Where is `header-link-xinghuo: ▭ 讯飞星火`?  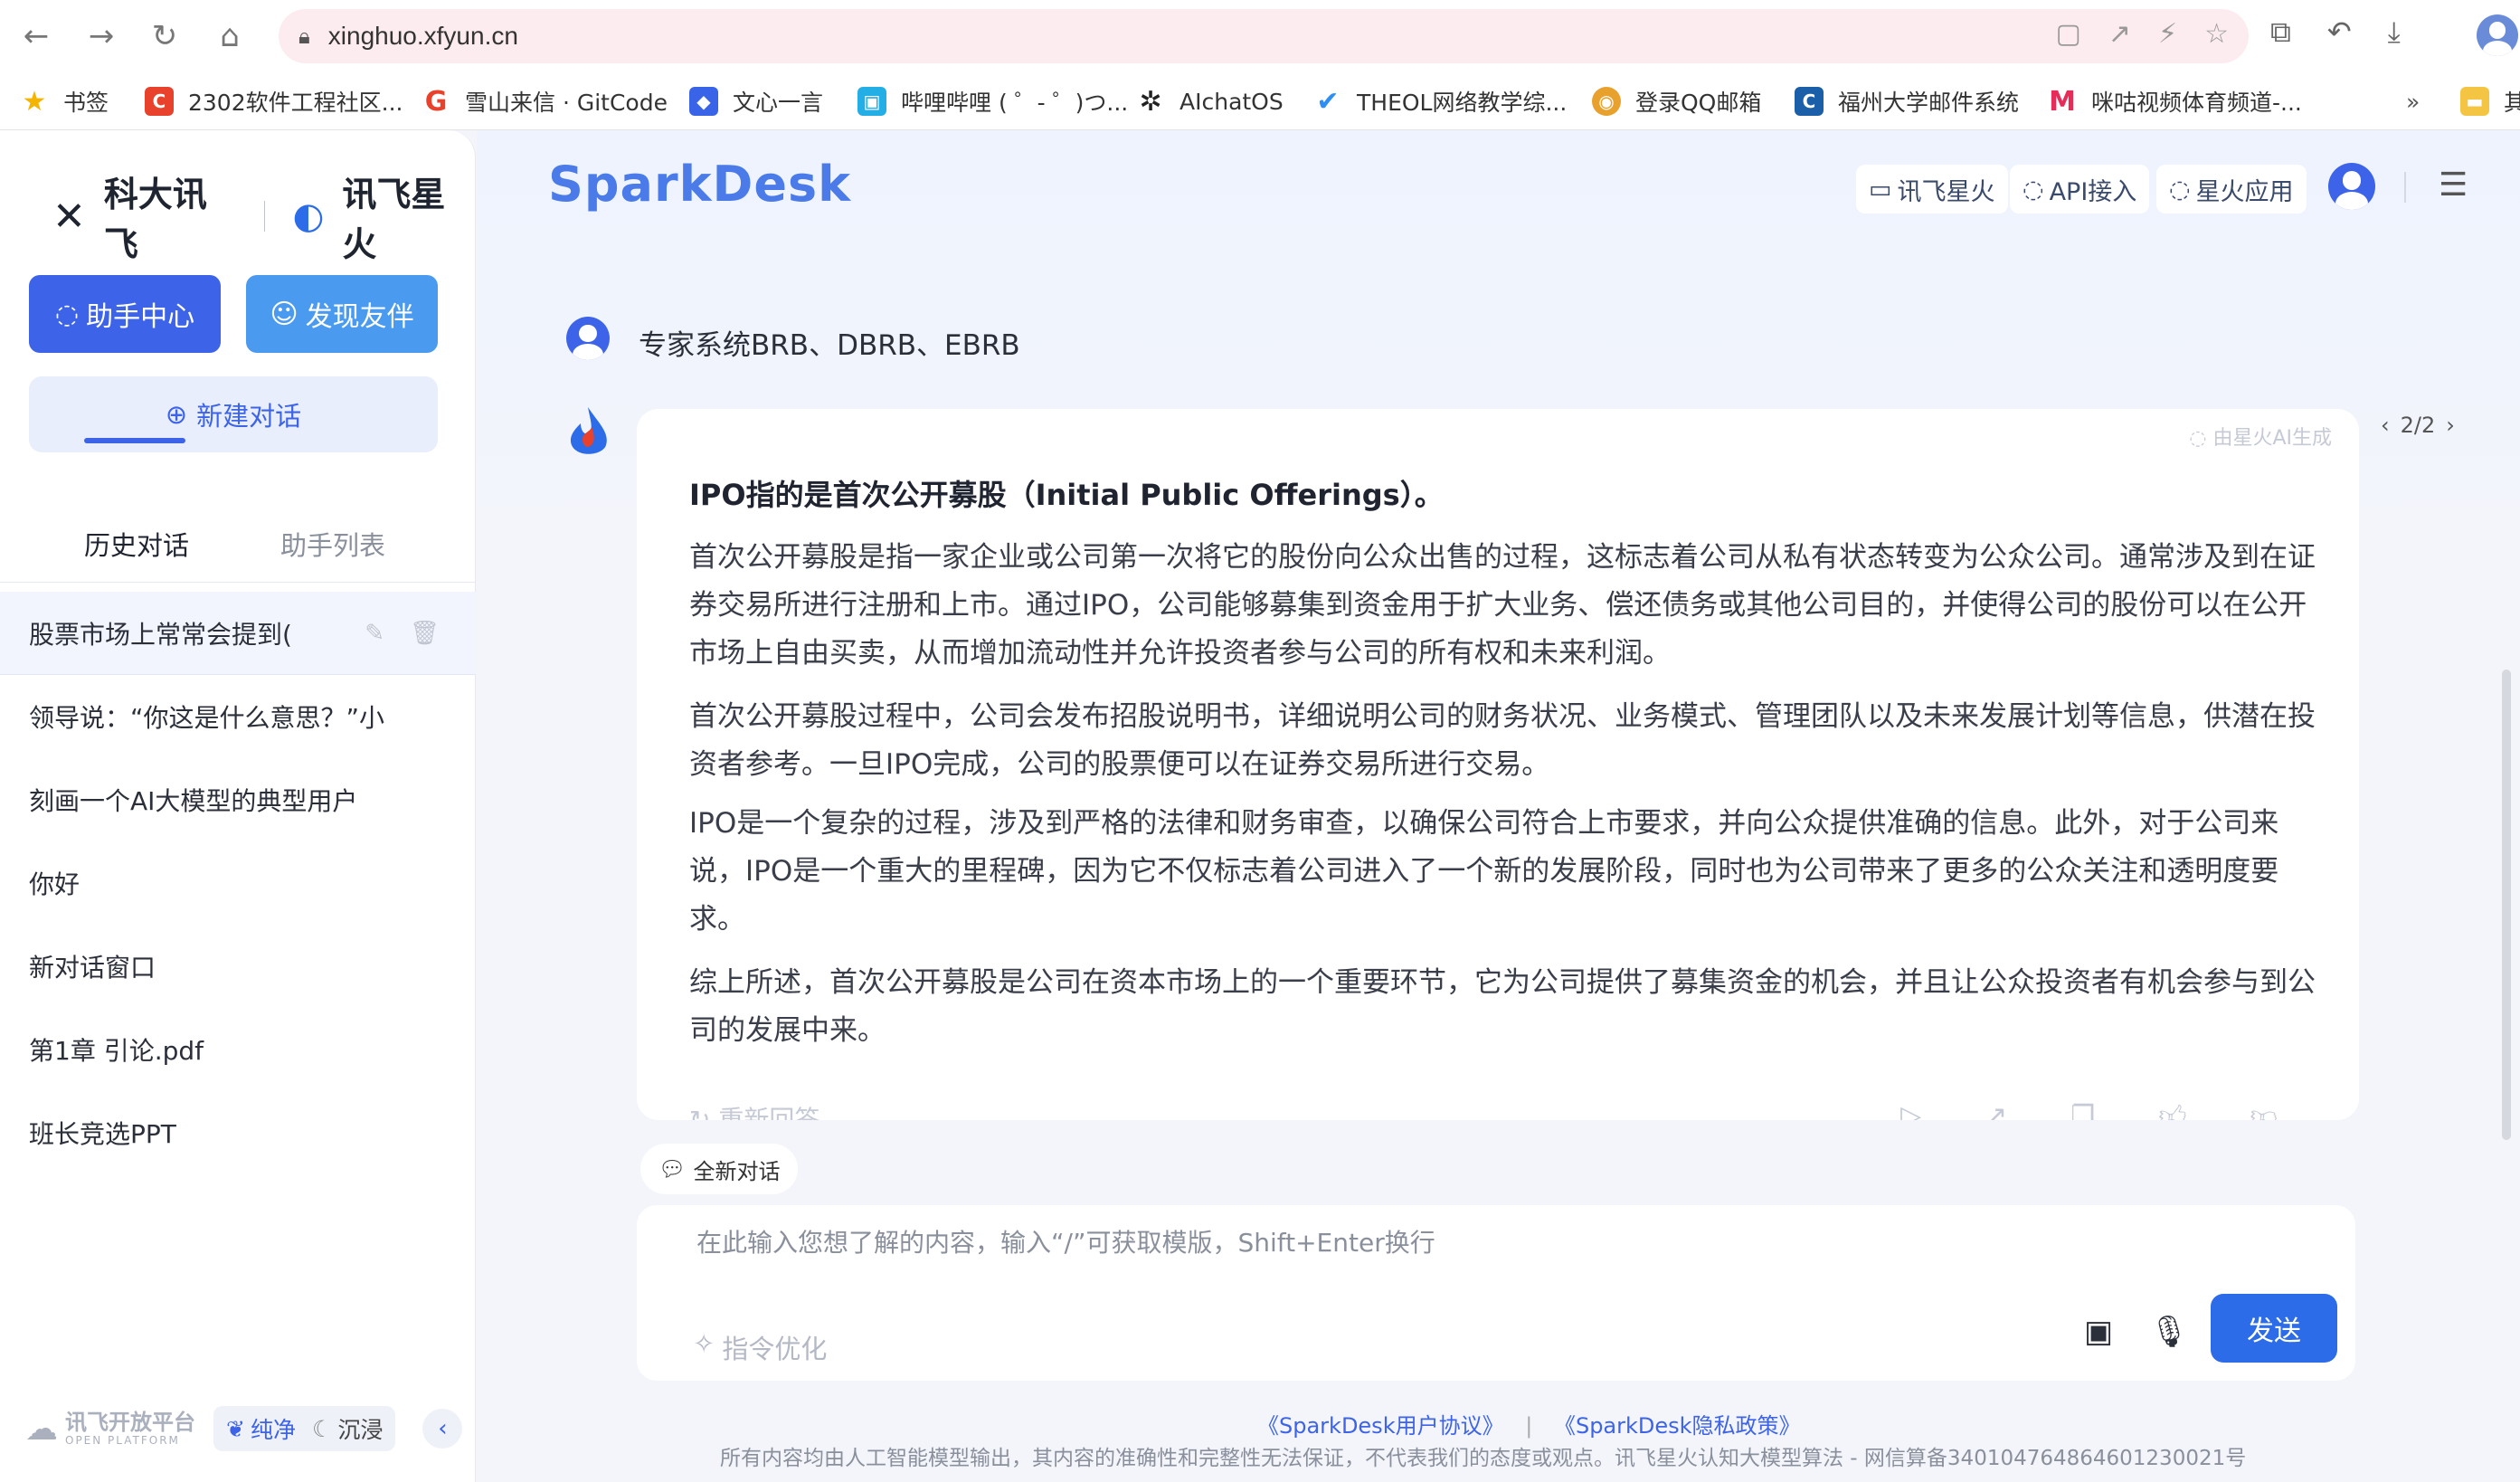
header-link-xinghuo: ▭ 讯飞星火 is located at coordinates (1932, 190).